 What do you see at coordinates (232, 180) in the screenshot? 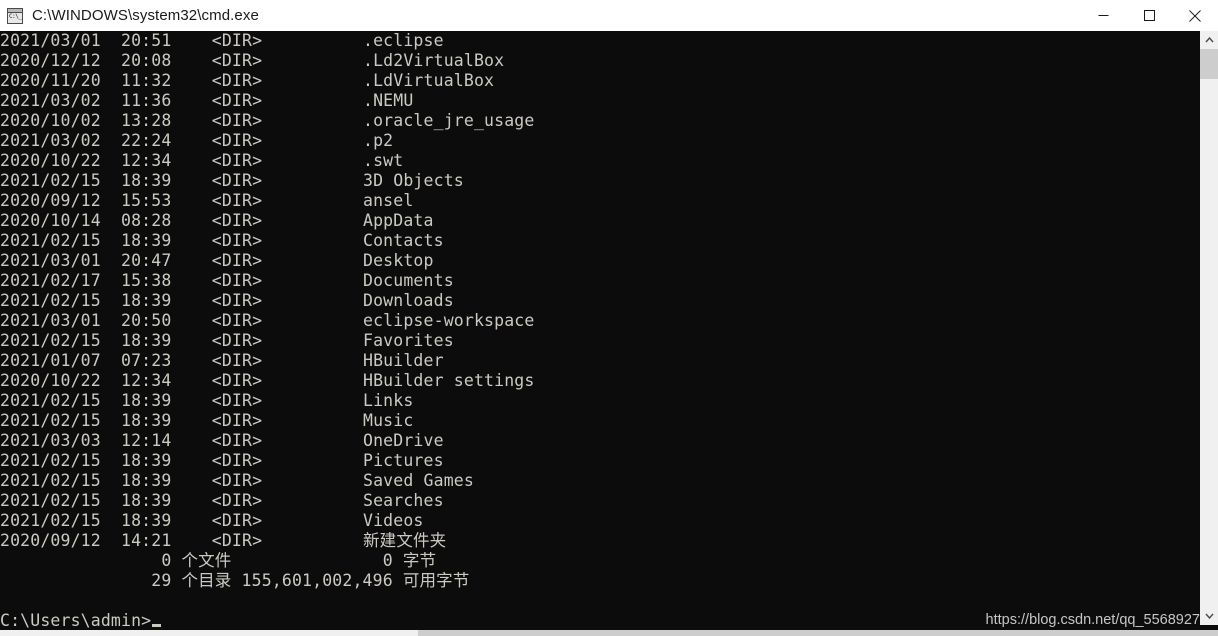
I see `directory-entry-line: 2021/02/15 18:39 <DIR> 3D Objects` at bounding box center [232, 180].